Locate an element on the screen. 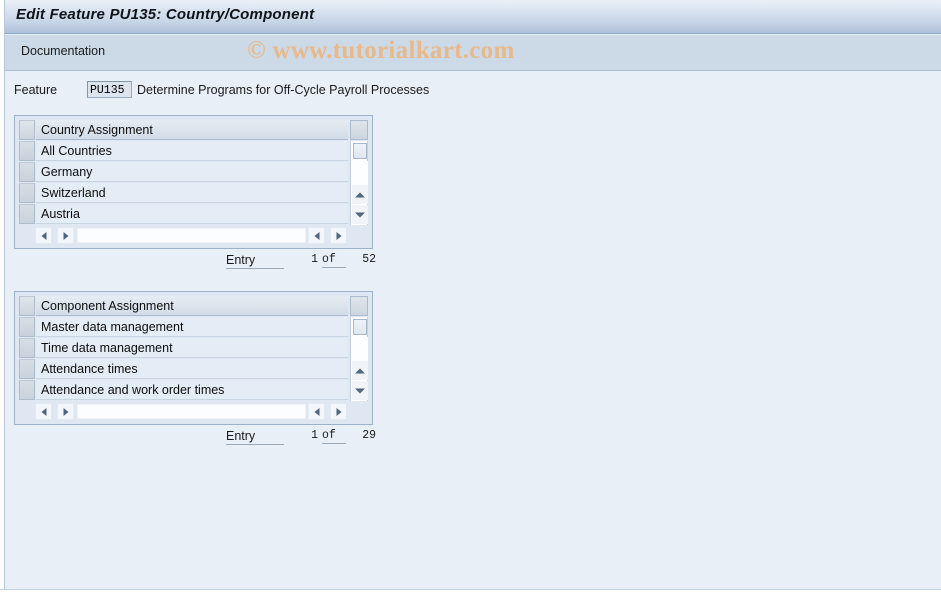 This screenshot has height=593, width=941. country-entry-status: Entry 1 of 52 is located at coordinates (301, 262).